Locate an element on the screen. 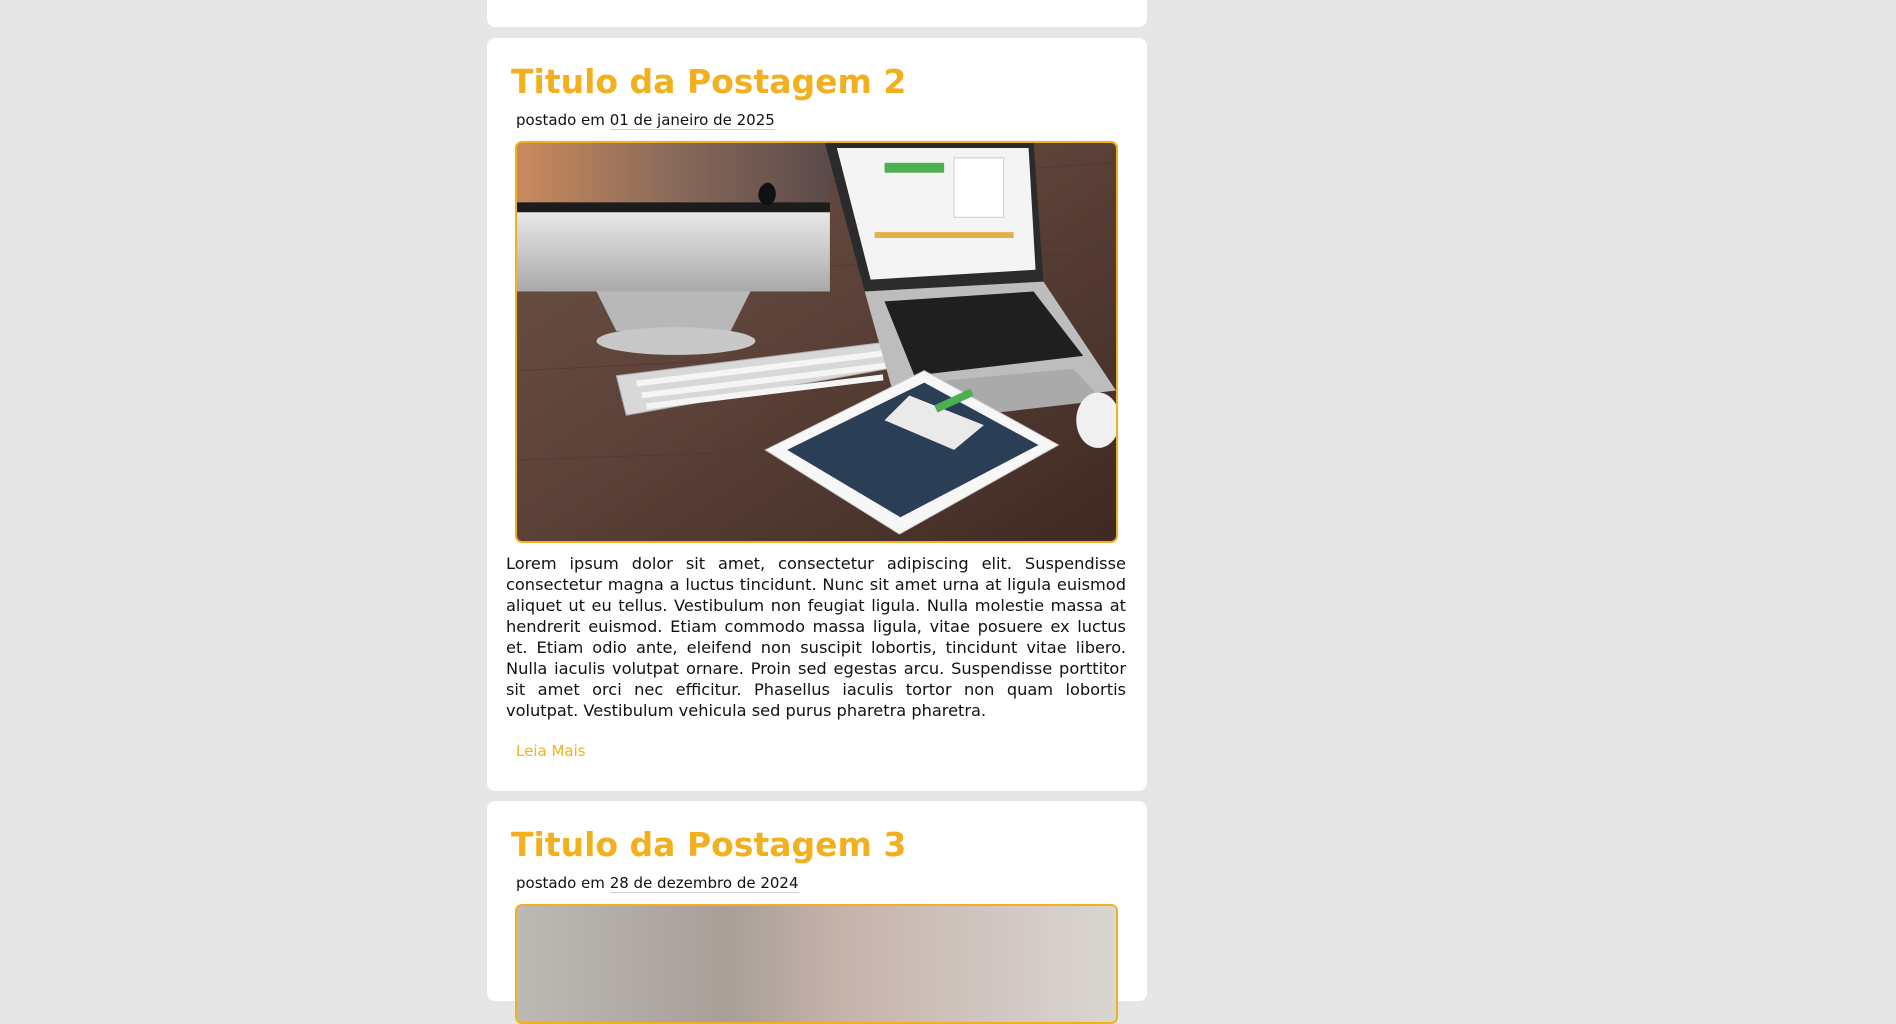  post-date-value: 01 de janeiro de 2025 is located at coordinates (692, 120).